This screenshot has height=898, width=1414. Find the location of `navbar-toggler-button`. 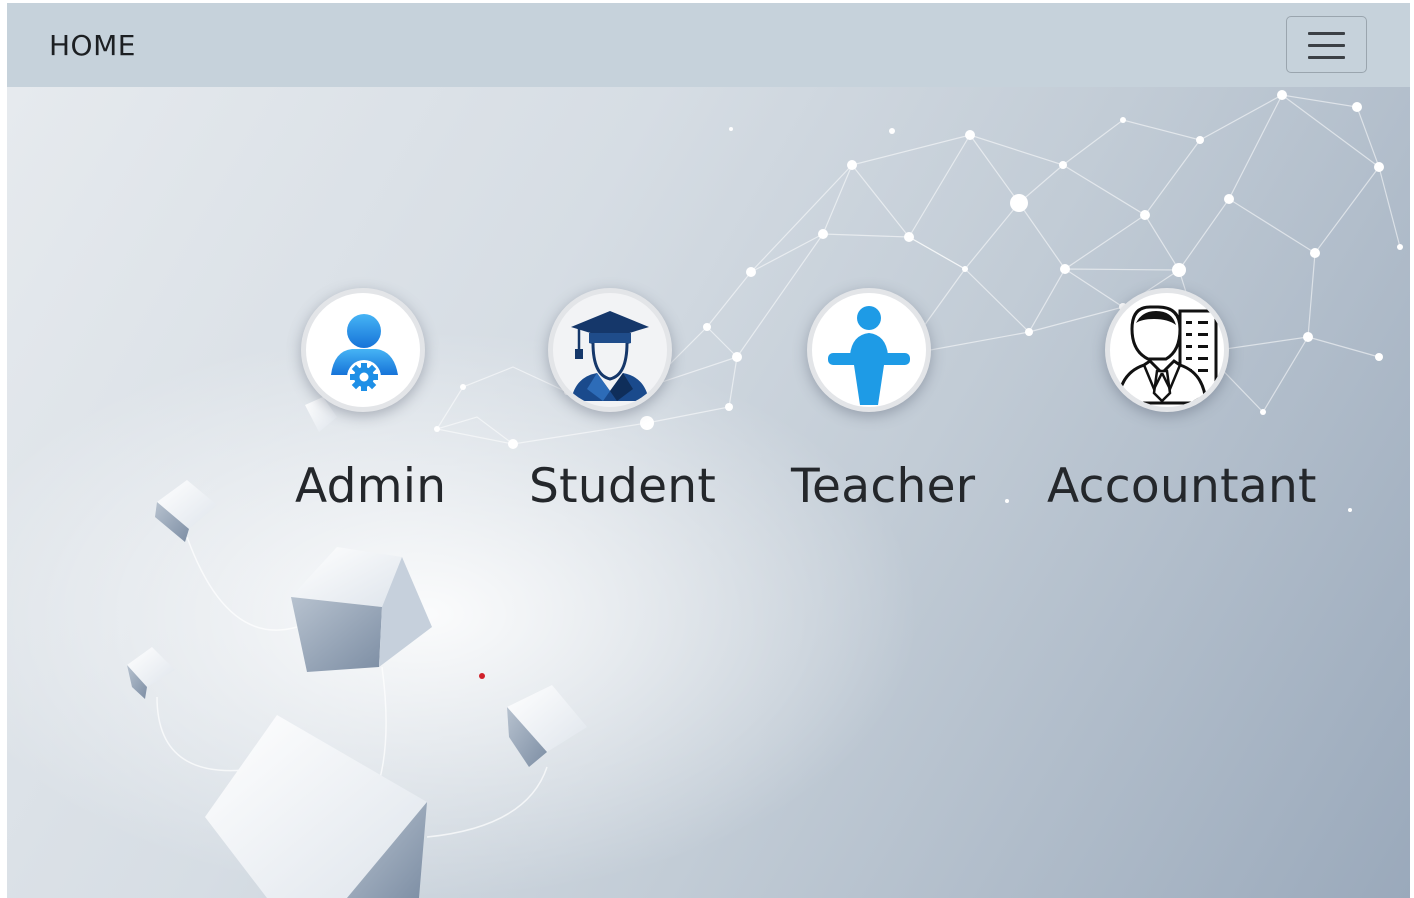

navbar-toggler-button is located at coordinates (1326, 44).